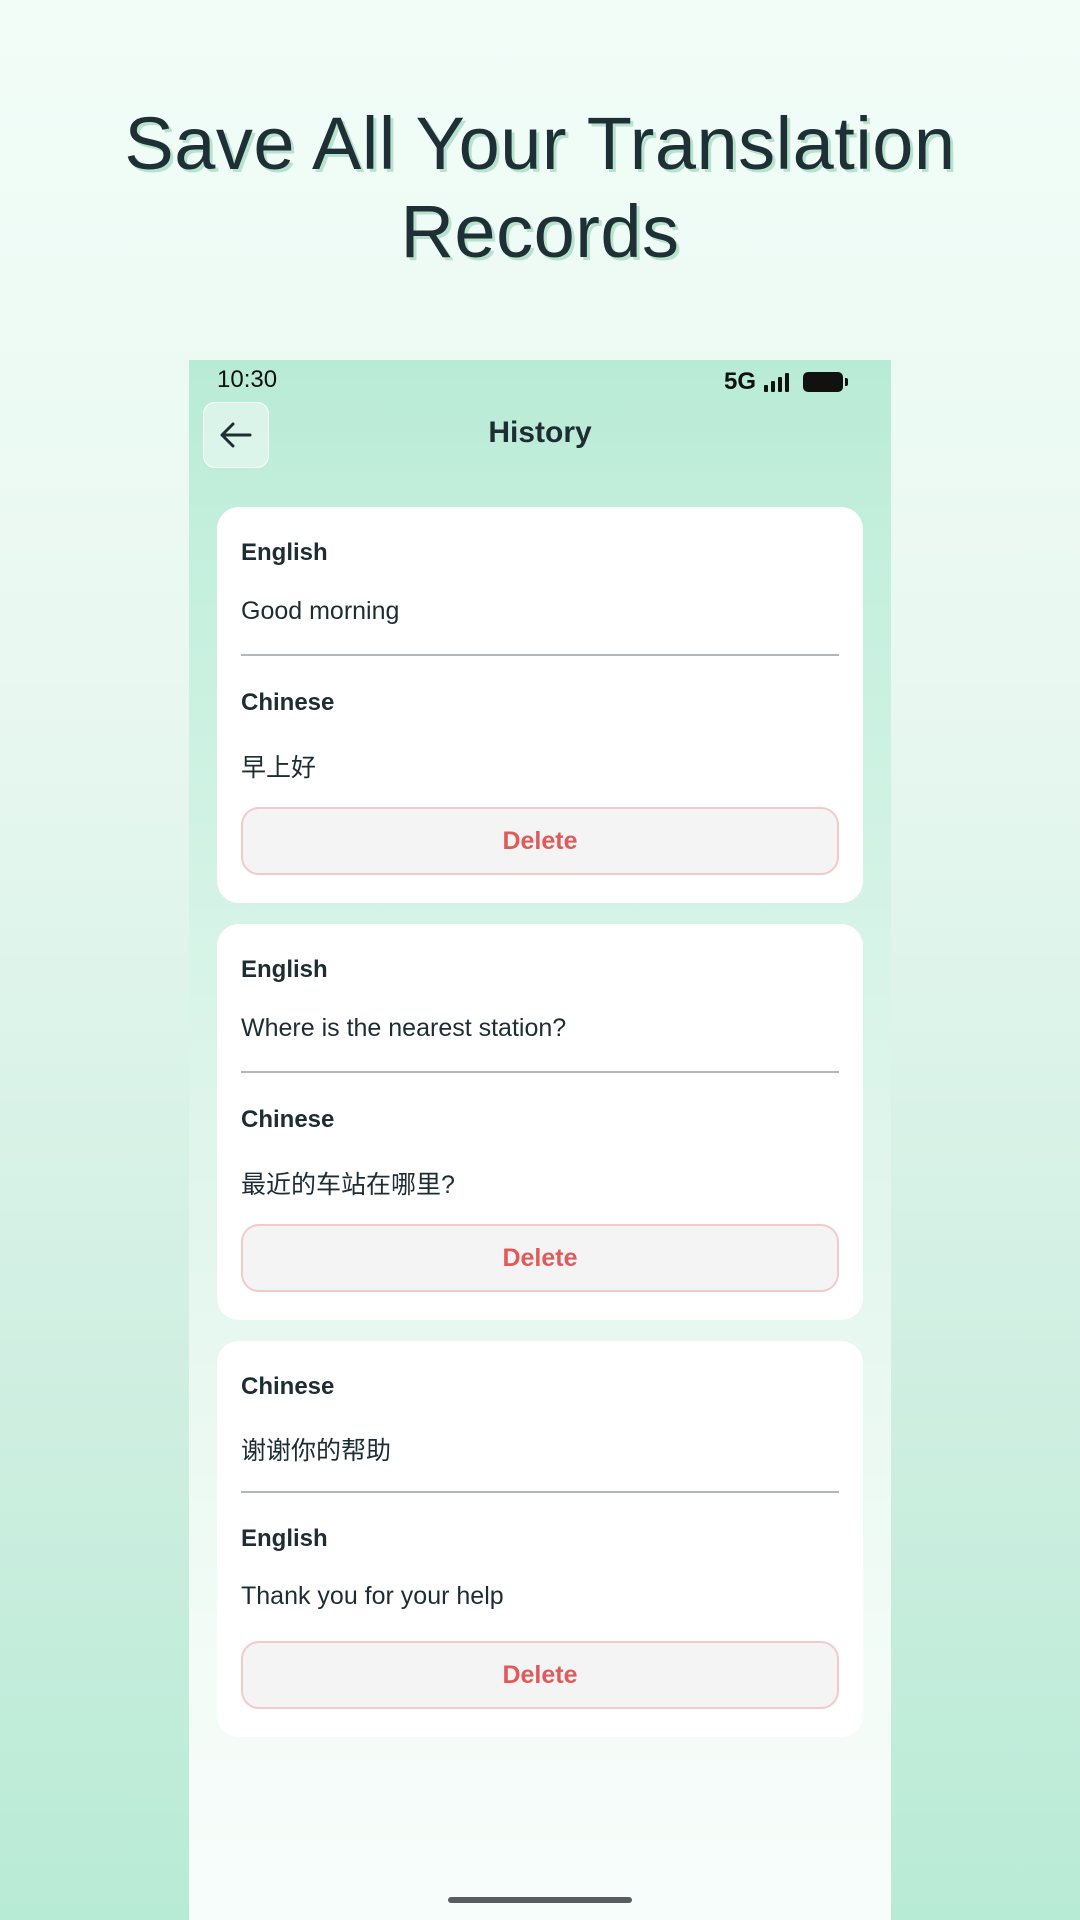  Describe the element at coordinates (540, 231) in the screenshot. I see `promo-title-line-2: Records` at that location.